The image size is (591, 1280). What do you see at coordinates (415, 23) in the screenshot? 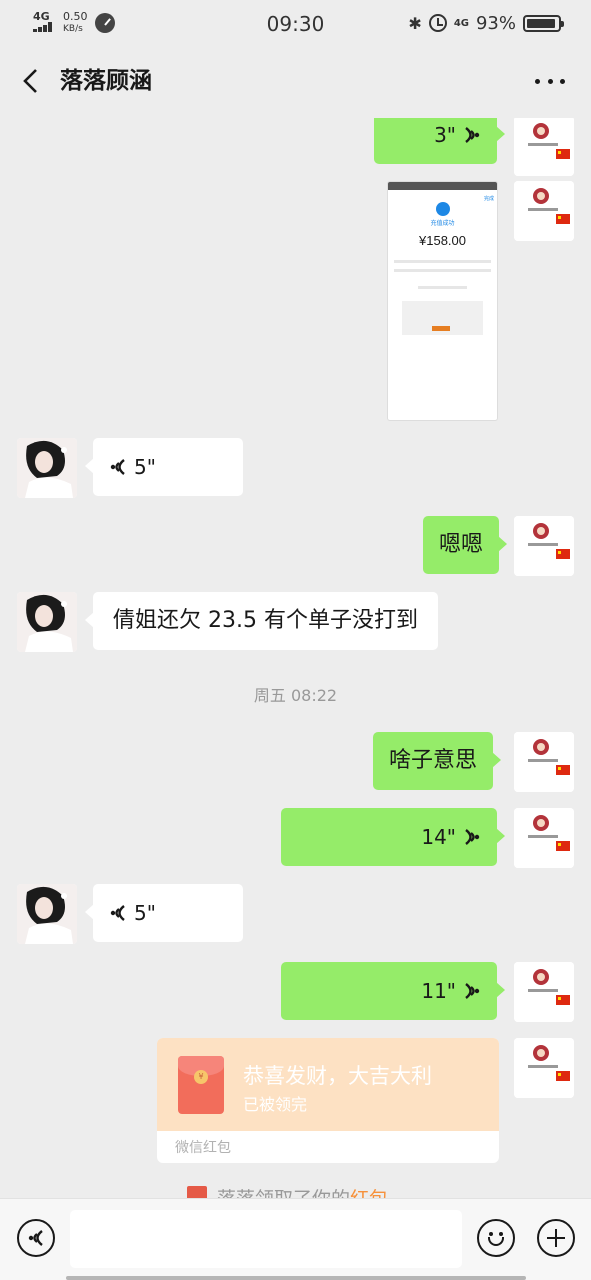
I see `bluetooth-icon: ✱` at bounding box center [415, 23].